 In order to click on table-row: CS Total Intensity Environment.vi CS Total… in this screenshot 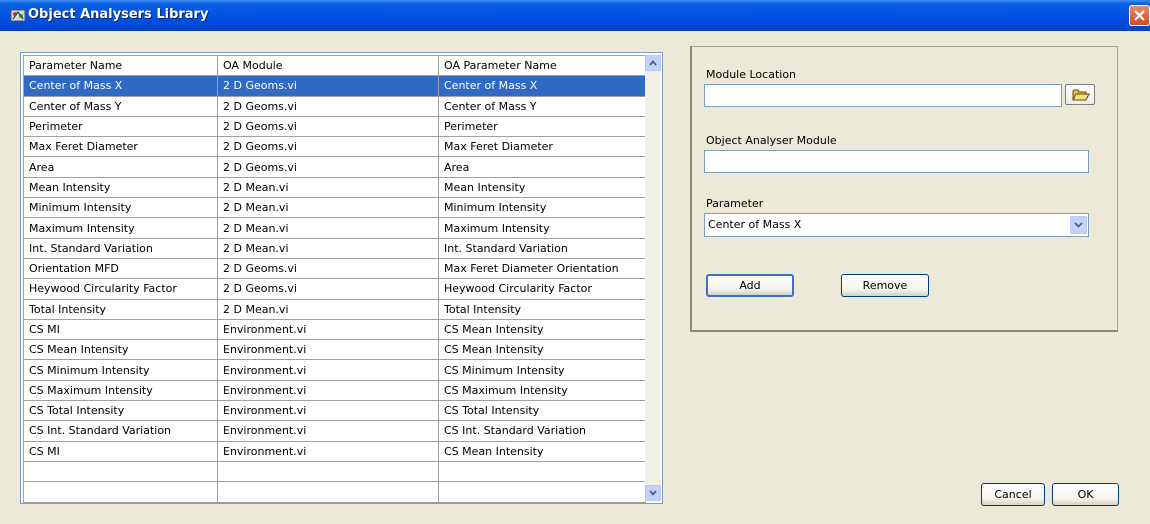, I will do `click(334, 411)`.